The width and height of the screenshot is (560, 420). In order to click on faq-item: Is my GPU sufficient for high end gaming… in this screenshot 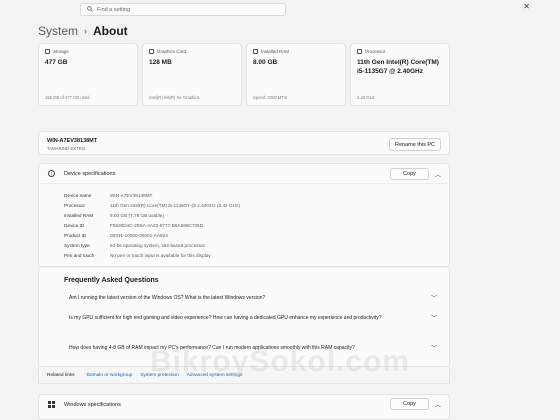, I will do `click(255, 318)`.